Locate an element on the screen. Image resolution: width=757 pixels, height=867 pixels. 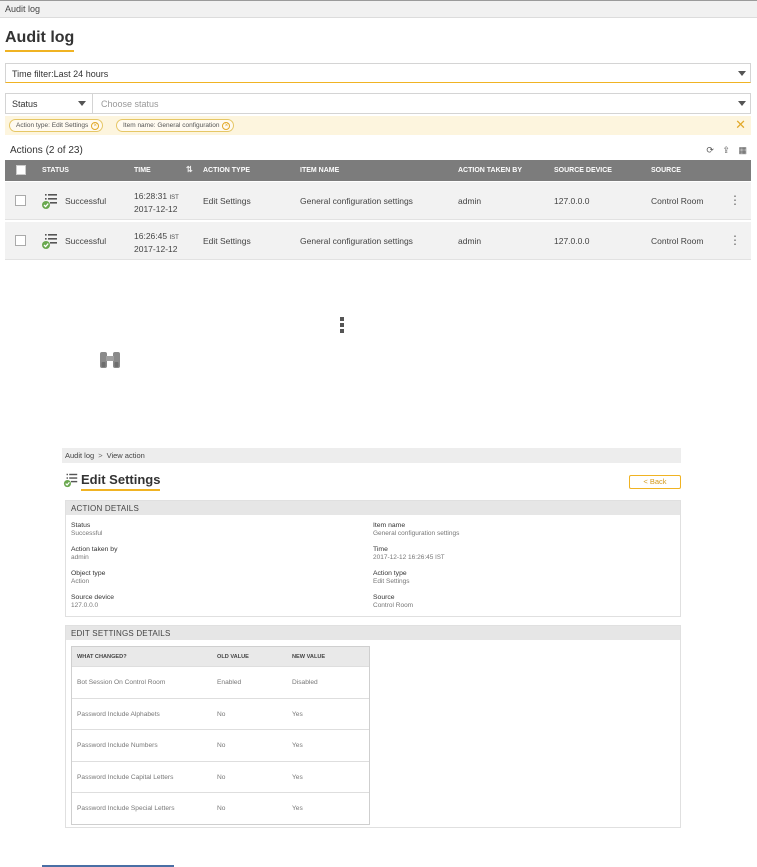
column-header-time: TIME is located at coordinates (142, 170).